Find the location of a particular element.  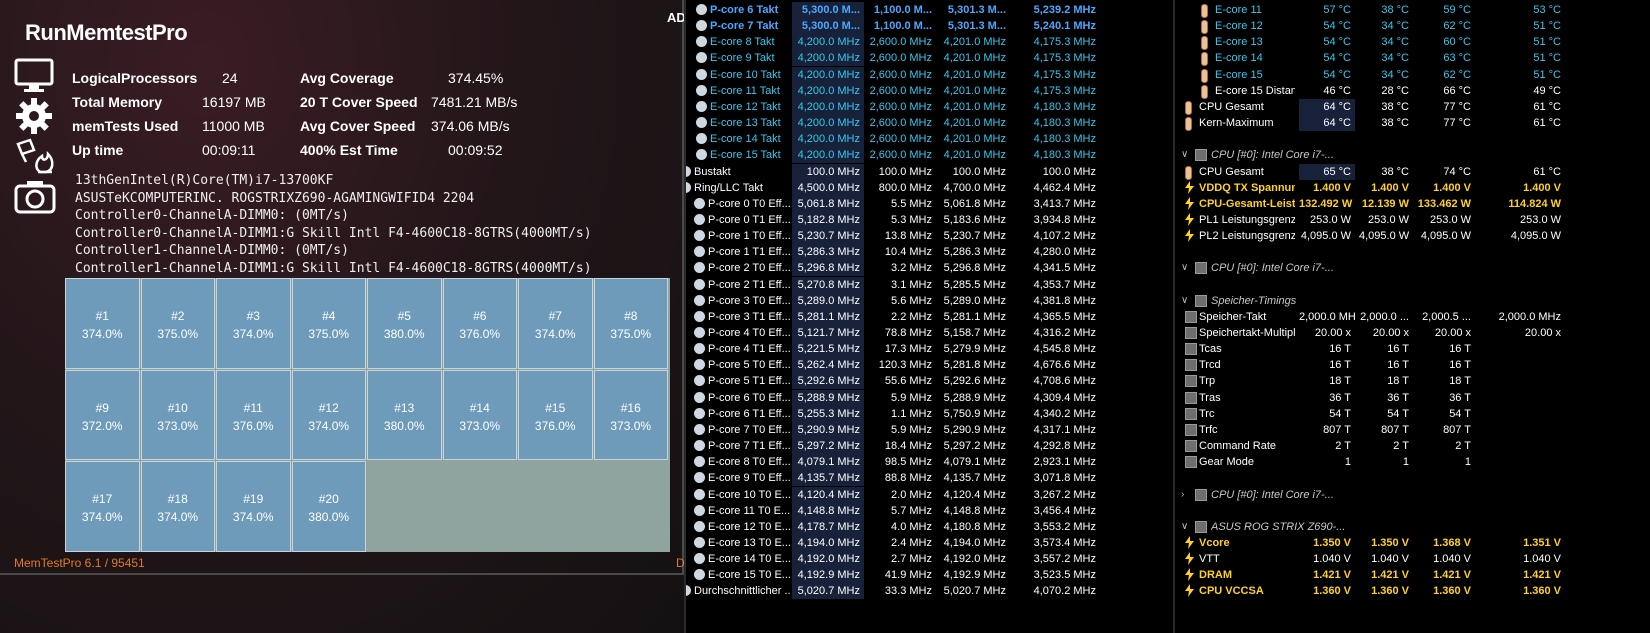

sensor-current: 5,281.1 MHz is located at coordinates (828, 316).